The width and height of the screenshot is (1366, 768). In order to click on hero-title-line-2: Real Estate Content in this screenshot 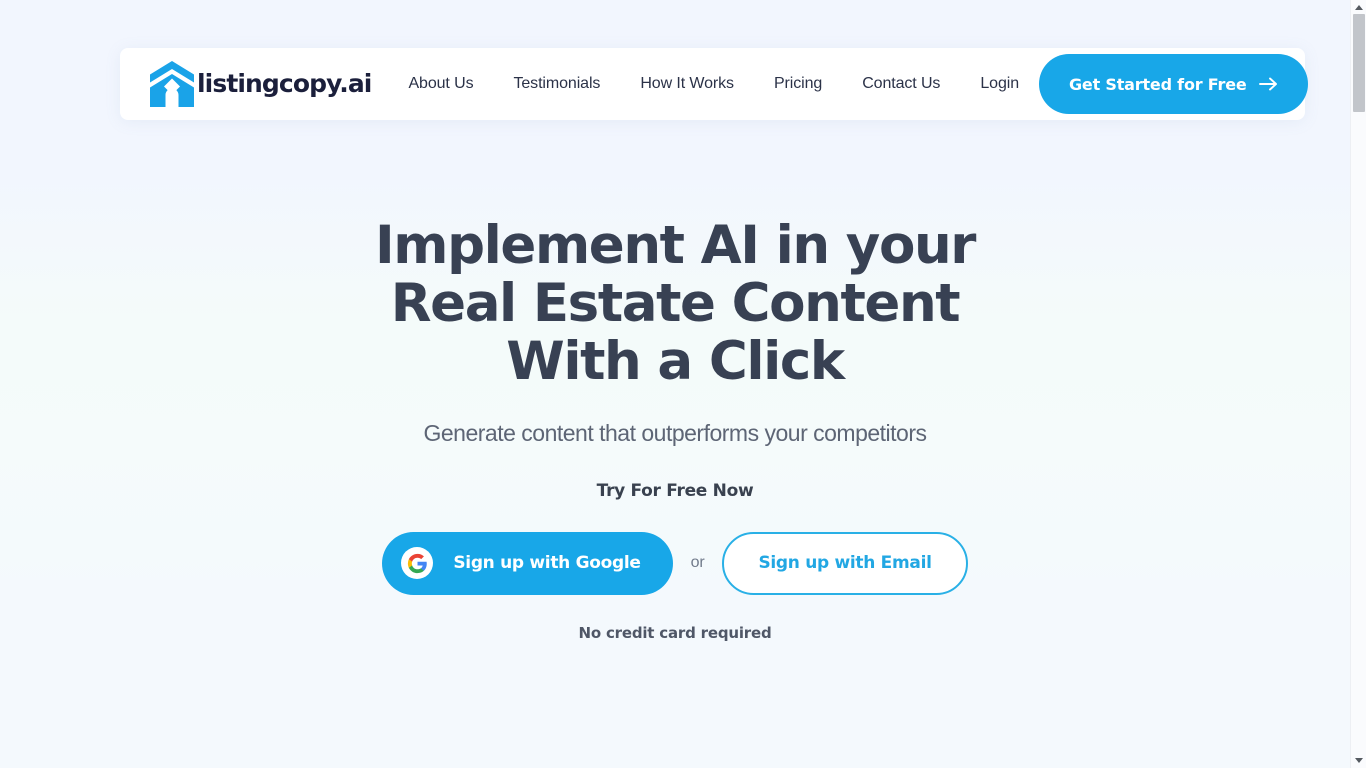, I will do `click(675, 303)`.